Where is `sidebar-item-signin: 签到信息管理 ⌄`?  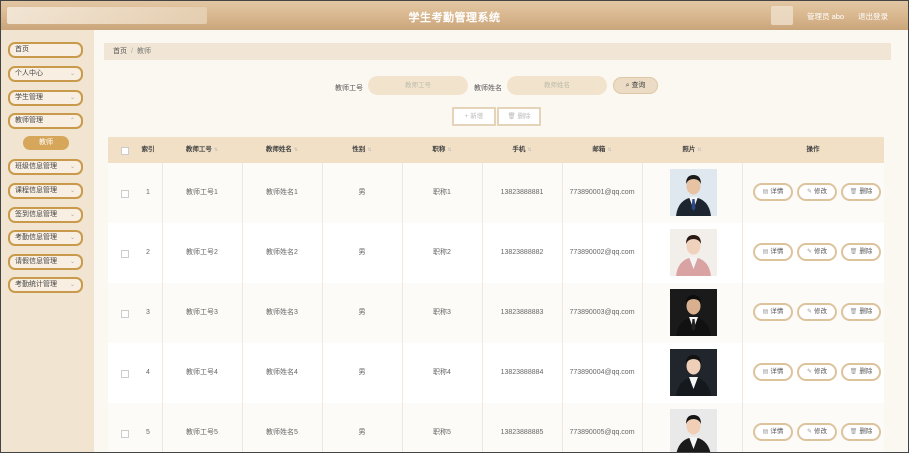 sidebar-item-signin: 签到信息管理 ⌄ is located at coordinates (45, 215).